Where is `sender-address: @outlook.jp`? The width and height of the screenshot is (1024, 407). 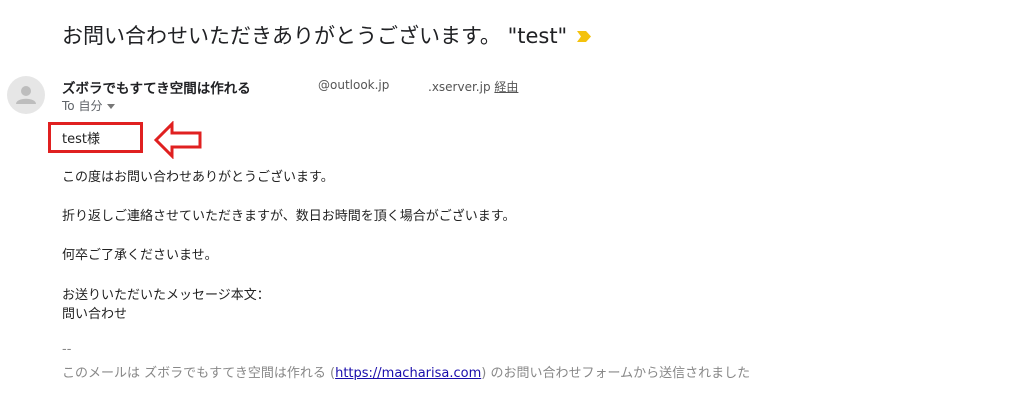
sender-address: @outlook.jp is located at coordinates (354, 85).